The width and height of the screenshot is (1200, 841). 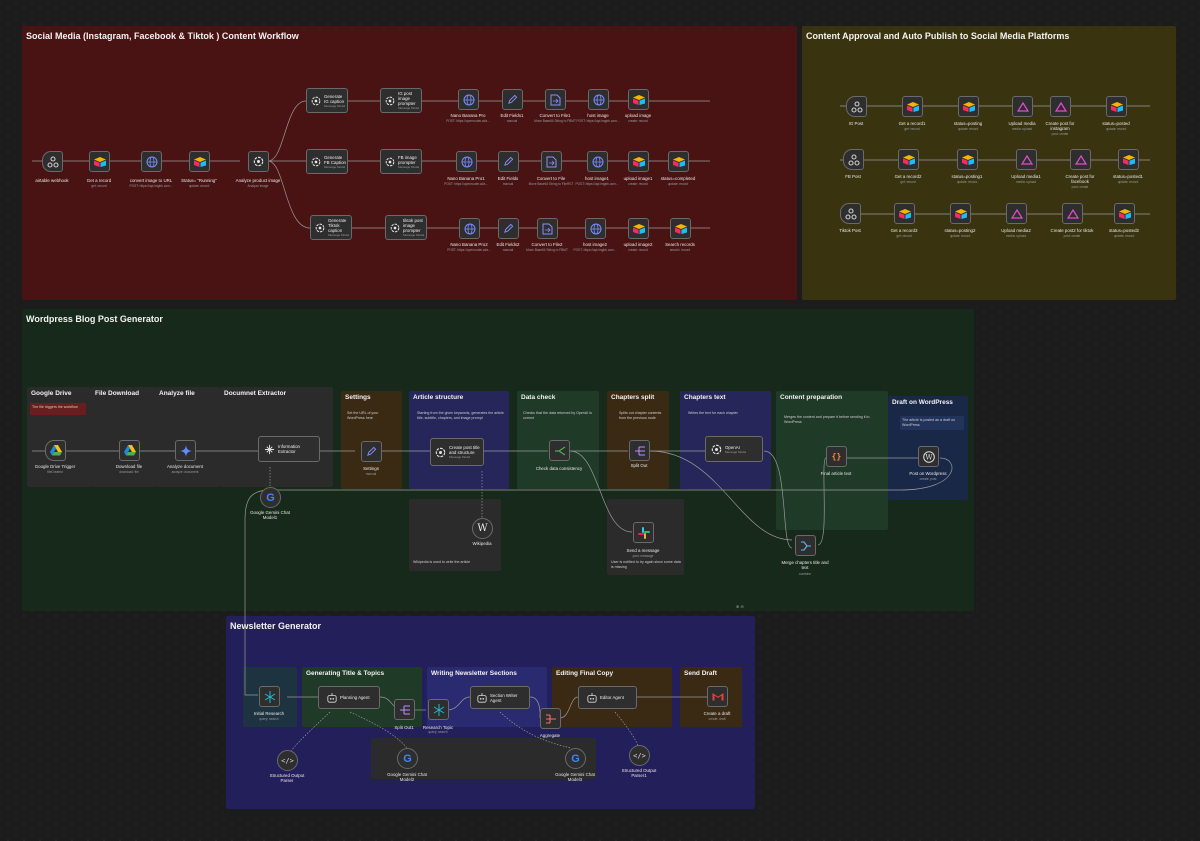 What do you see at coordinates (1060, 106) in the screenshot?
I see `create-post-instagram-node` at bounding box center [1060, 106].